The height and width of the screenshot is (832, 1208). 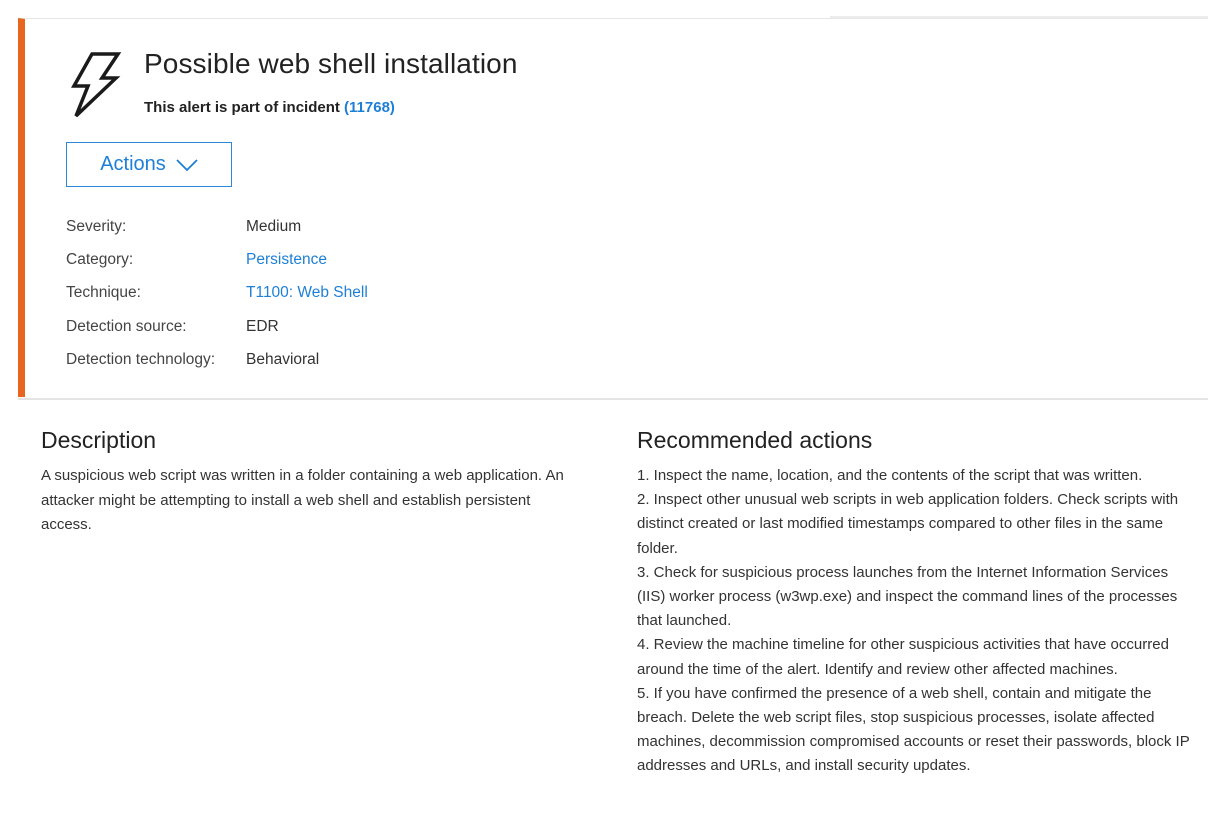 I want to click on property-key: Severity:, so click(x=96, y=226).